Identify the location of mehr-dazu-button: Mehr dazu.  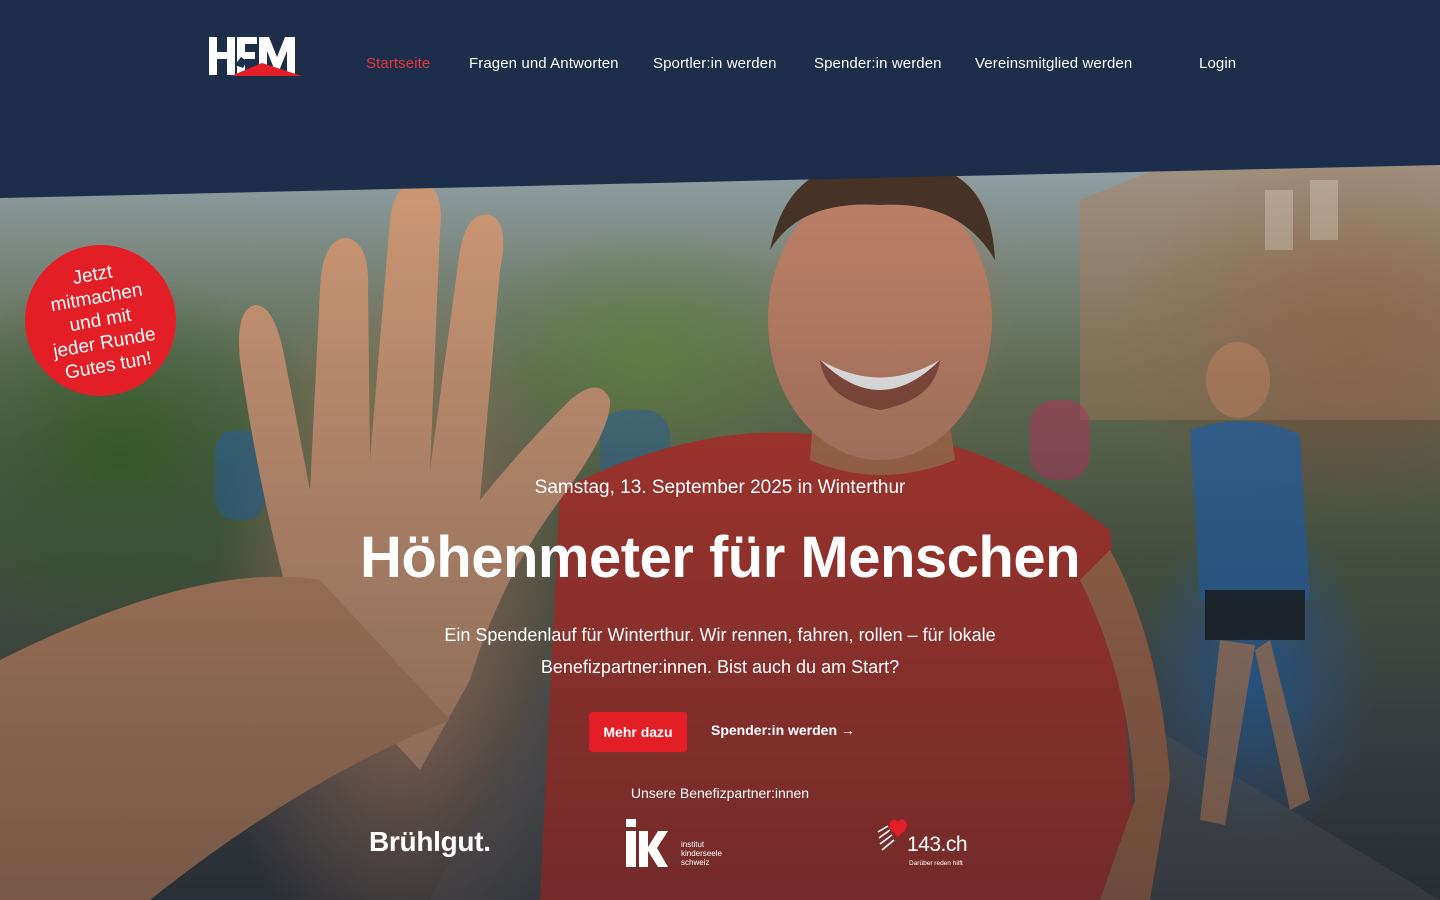
(638, 732).